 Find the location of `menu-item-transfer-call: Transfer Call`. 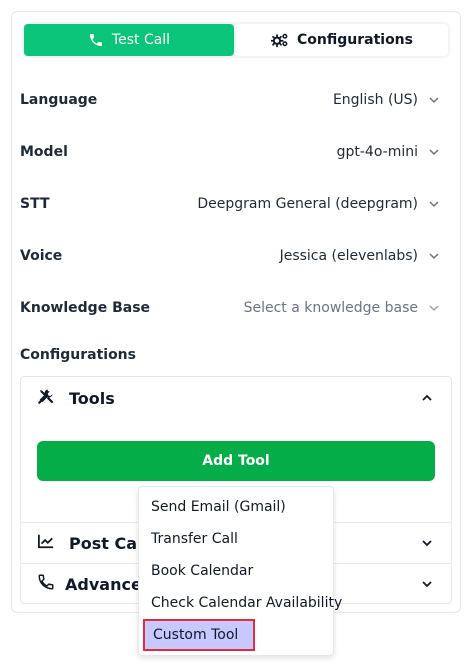

menu-item-transfer-call: Transfer Call is located at coordinates (194, 539).